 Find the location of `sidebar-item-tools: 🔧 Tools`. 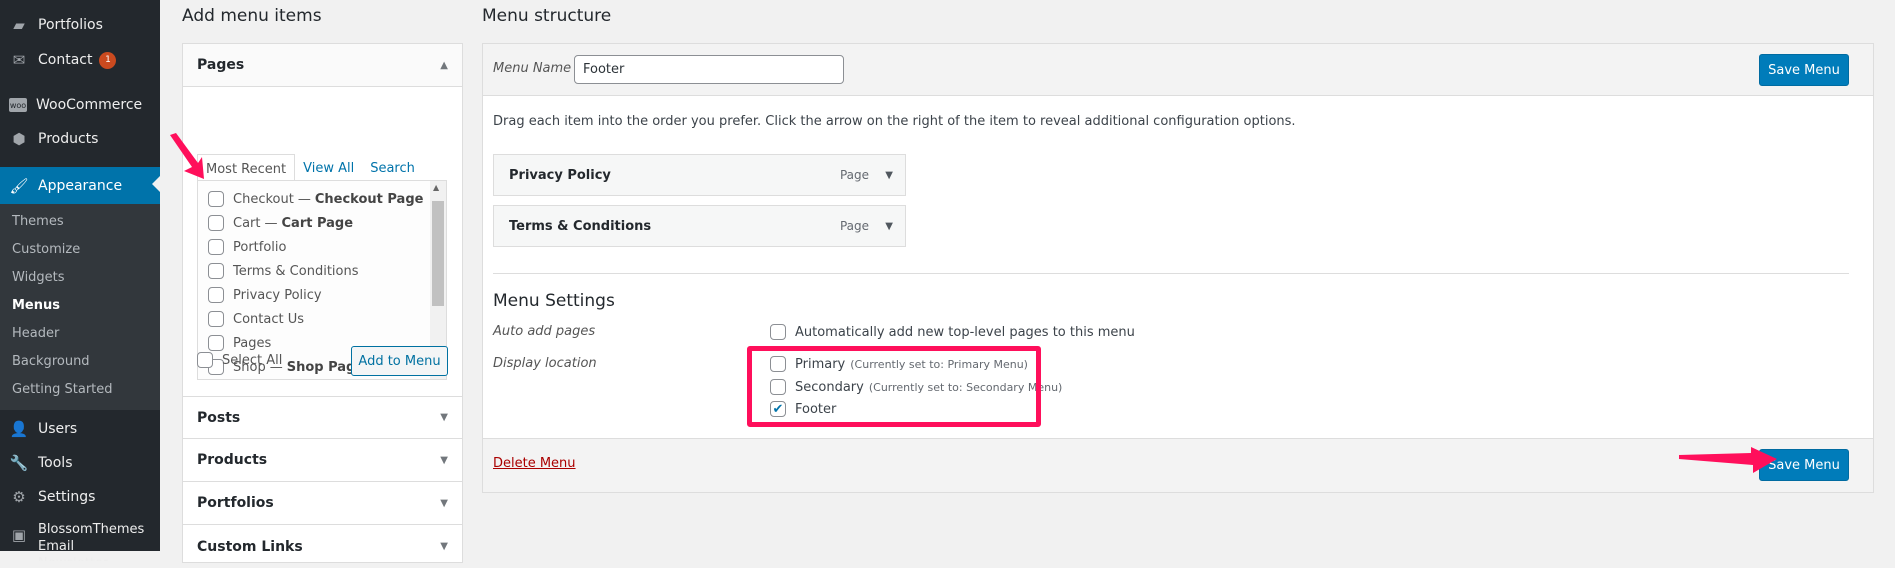

sidebar-item-tools: 🔧 Tools is located at coordinates (80, 463).